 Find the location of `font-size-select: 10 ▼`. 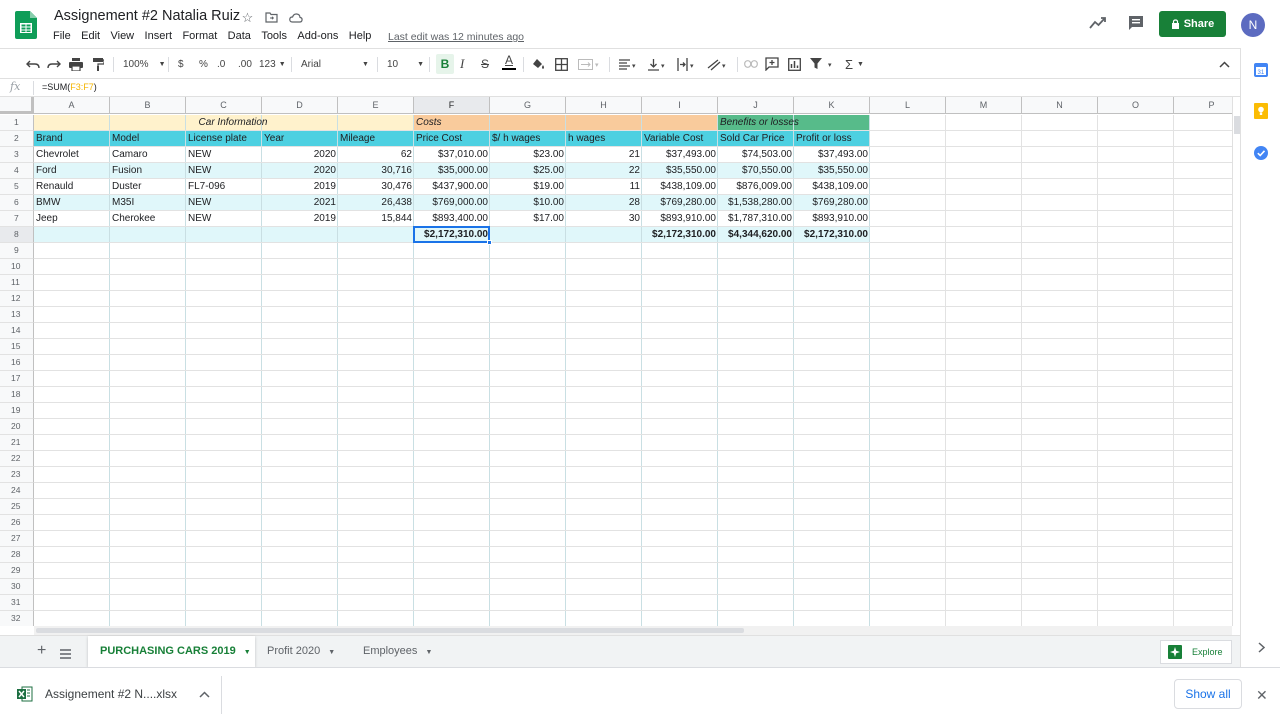

font-size-select: 10 ▼ is located at coordinates (405, 64).